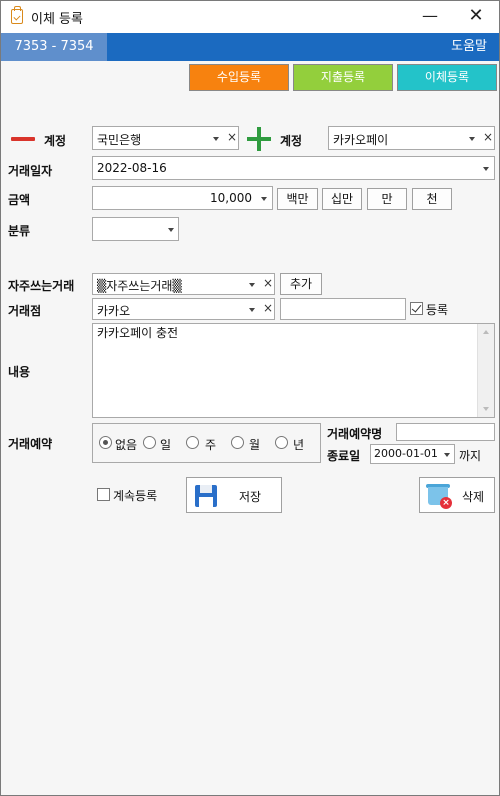 The width and height of the screenshot is (500, 796). What do you see at coordinates (206, 496) in the screenshot?
I see `floppy-disk-icon` at bounding box center [206, 496].